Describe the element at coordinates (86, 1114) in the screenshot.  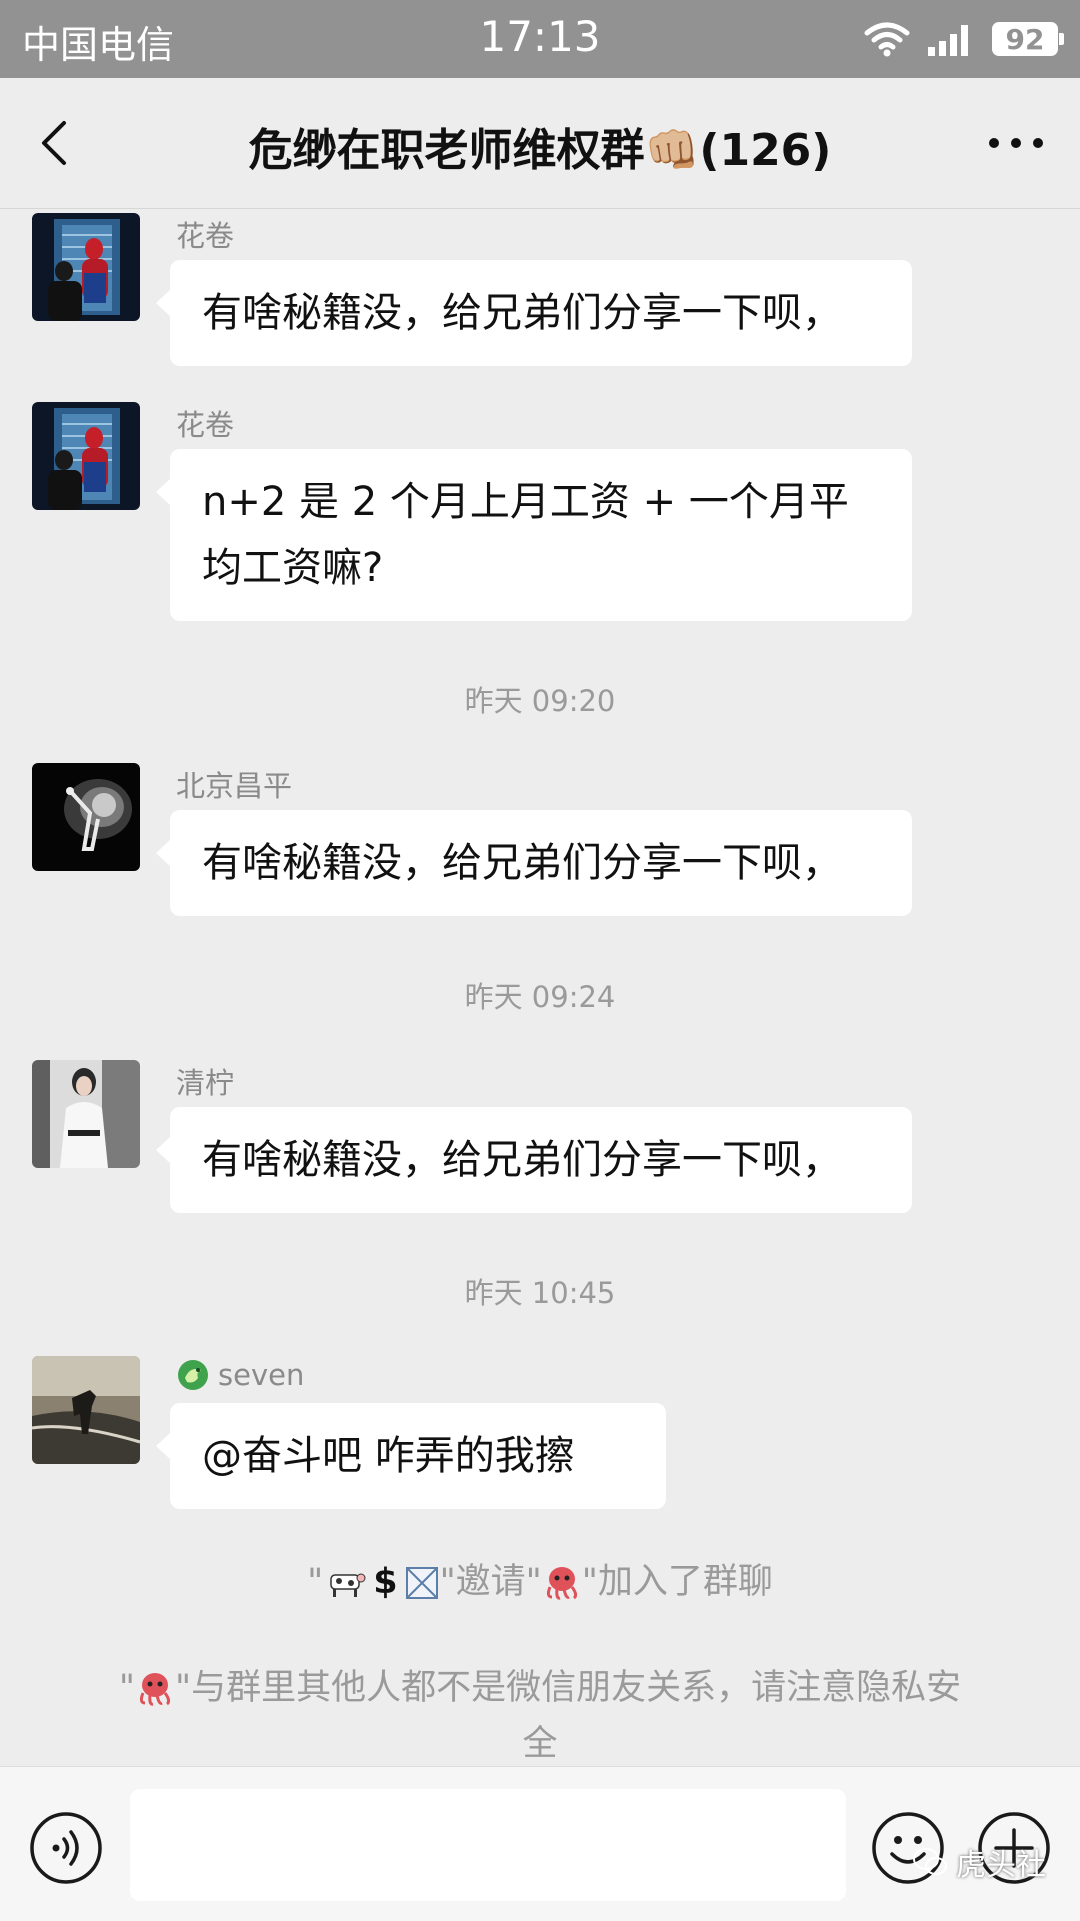
I see `woman-avatar` at that location.